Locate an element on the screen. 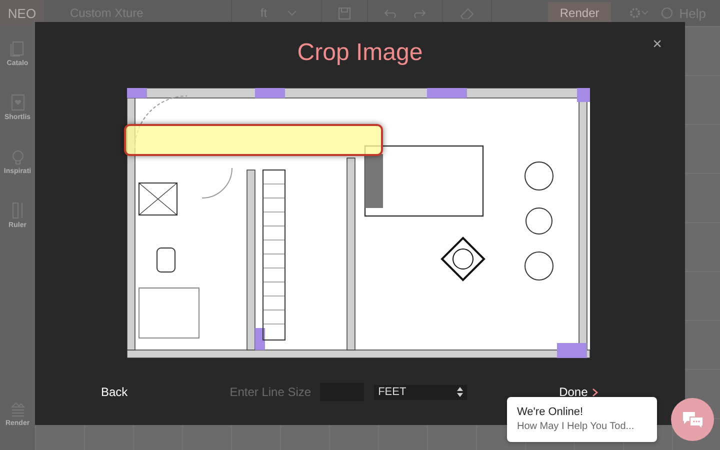  line-size-label: Enter Line Size is located at coordinates (271, 392).